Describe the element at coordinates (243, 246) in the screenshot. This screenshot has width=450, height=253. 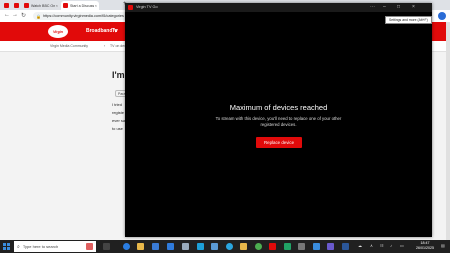
I see `folder-icon` at that location.